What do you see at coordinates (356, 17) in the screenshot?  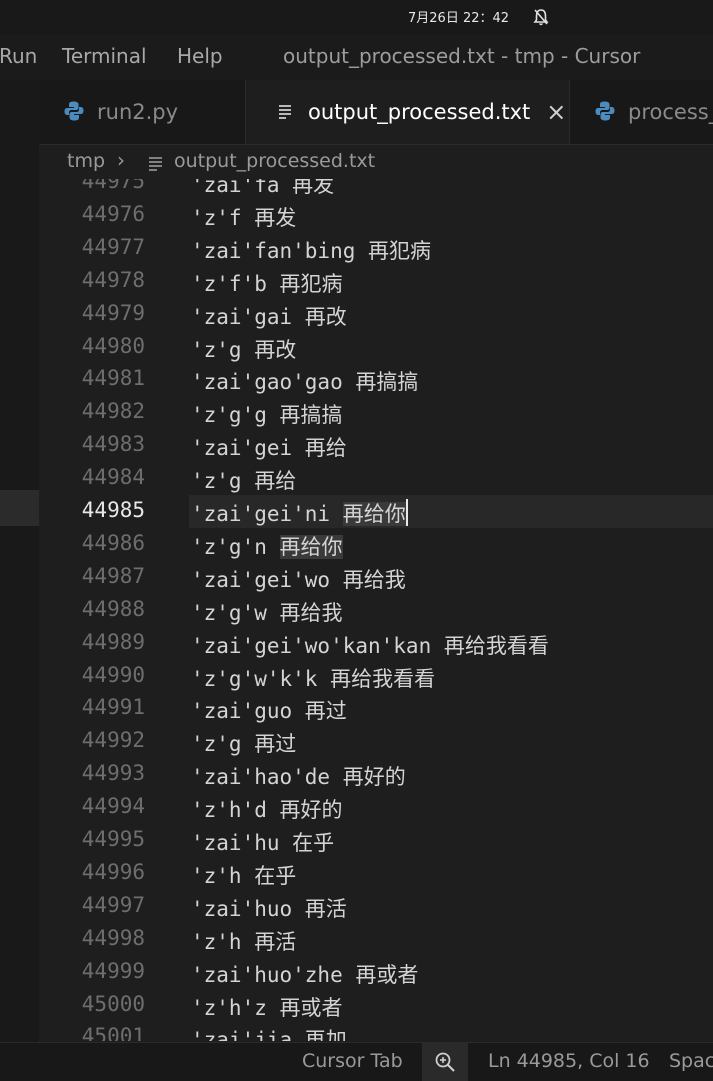 I see `system-top-bar: 7月26日 22：42` at bounding box center [356, 17].